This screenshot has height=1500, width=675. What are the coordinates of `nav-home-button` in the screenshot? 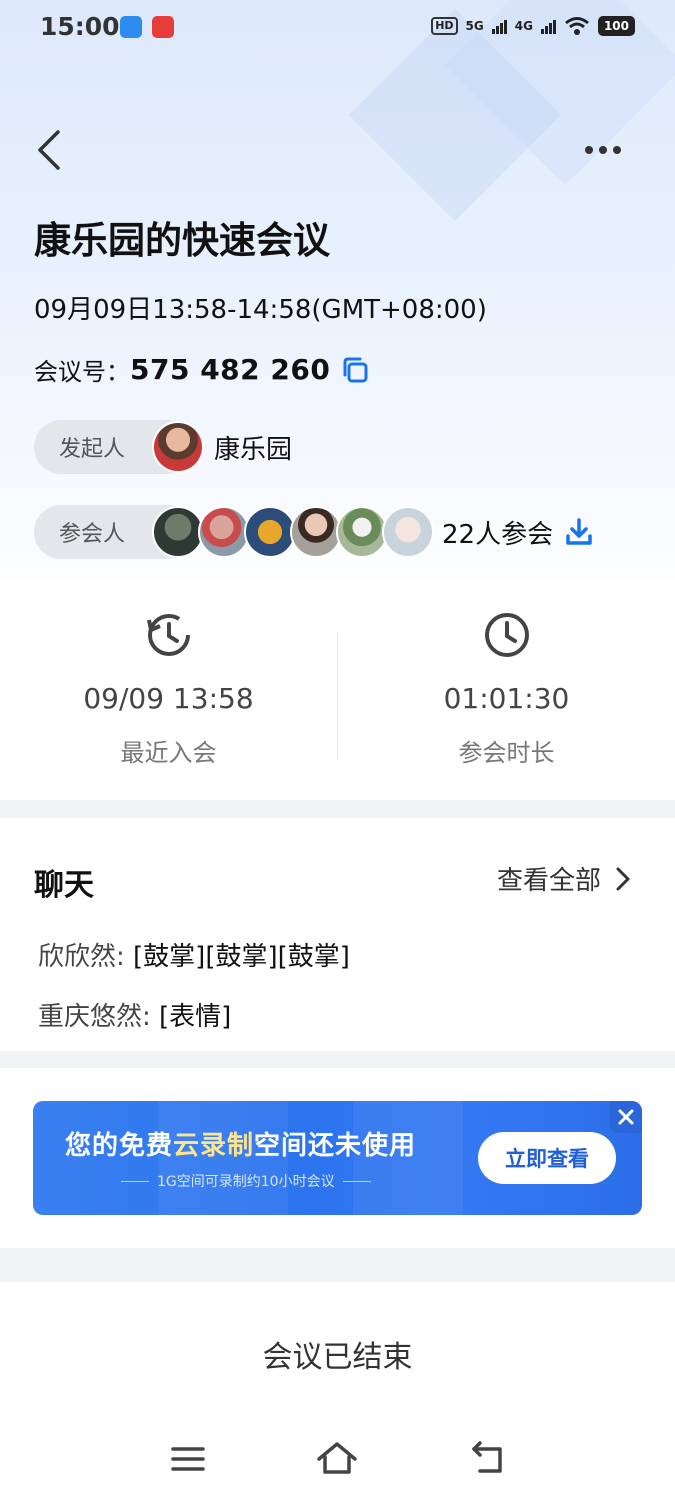 It's located at (337, 1459).